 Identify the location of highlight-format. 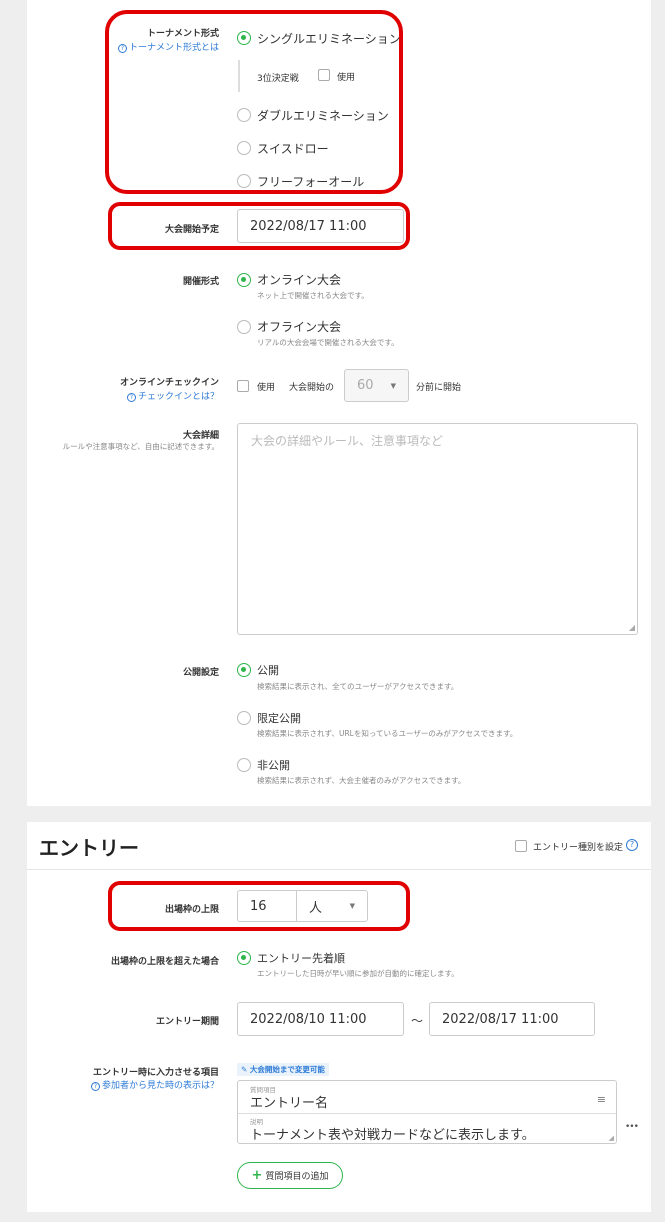
(254, 102).